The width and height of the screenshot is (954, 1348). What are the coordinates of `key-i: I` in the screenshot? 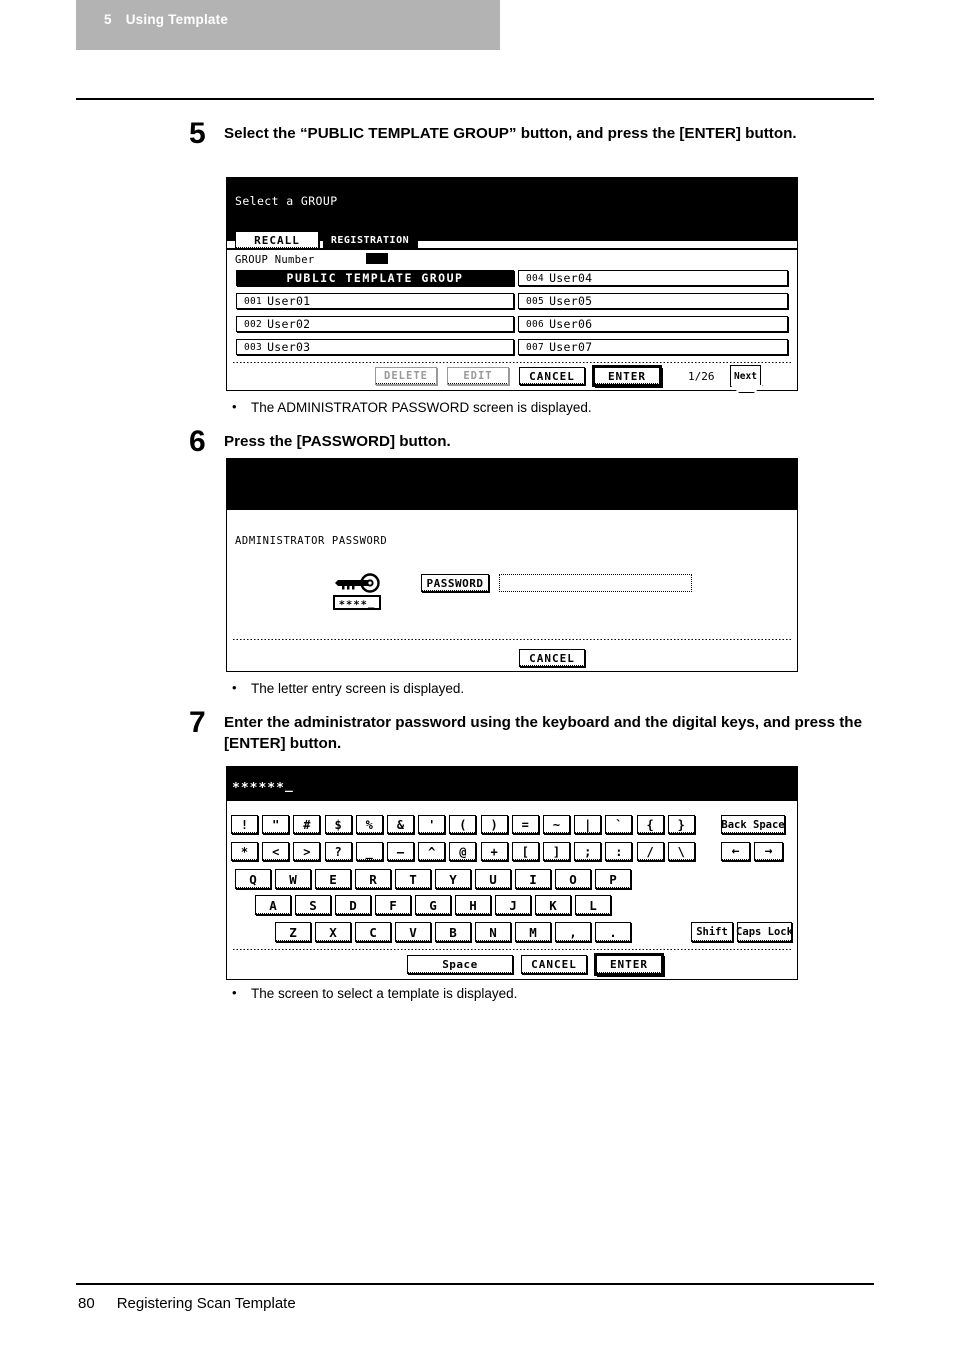 It's located at (533, 879).